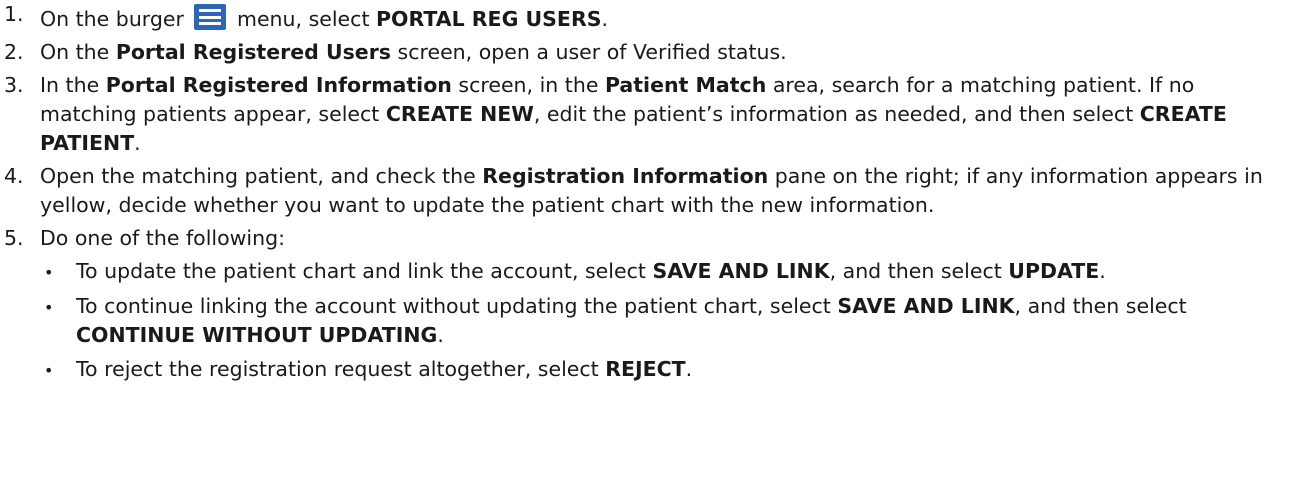 Image resolution: width=1314 pixels, height=487 pixels. What do you see at coordinates (459, 114) in the screenshot?
I see `ui-term-create-new: CREATE NEW` at bounding box center [459, 114].